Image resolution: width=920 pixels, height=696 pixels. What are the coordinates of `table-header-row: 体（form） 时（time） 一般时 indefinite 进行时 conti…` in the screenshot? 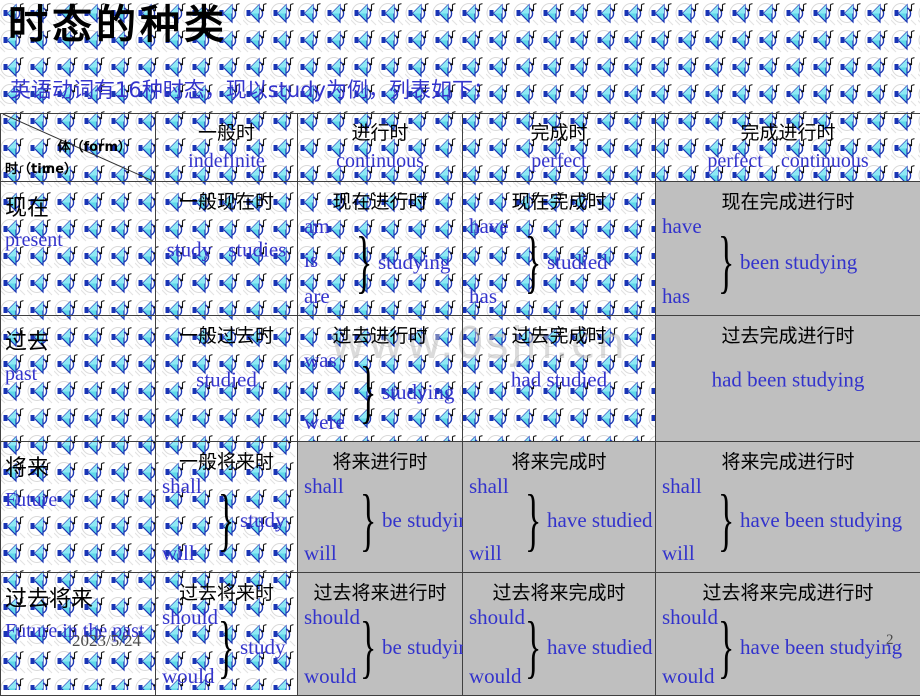 It's located at (460, 148).